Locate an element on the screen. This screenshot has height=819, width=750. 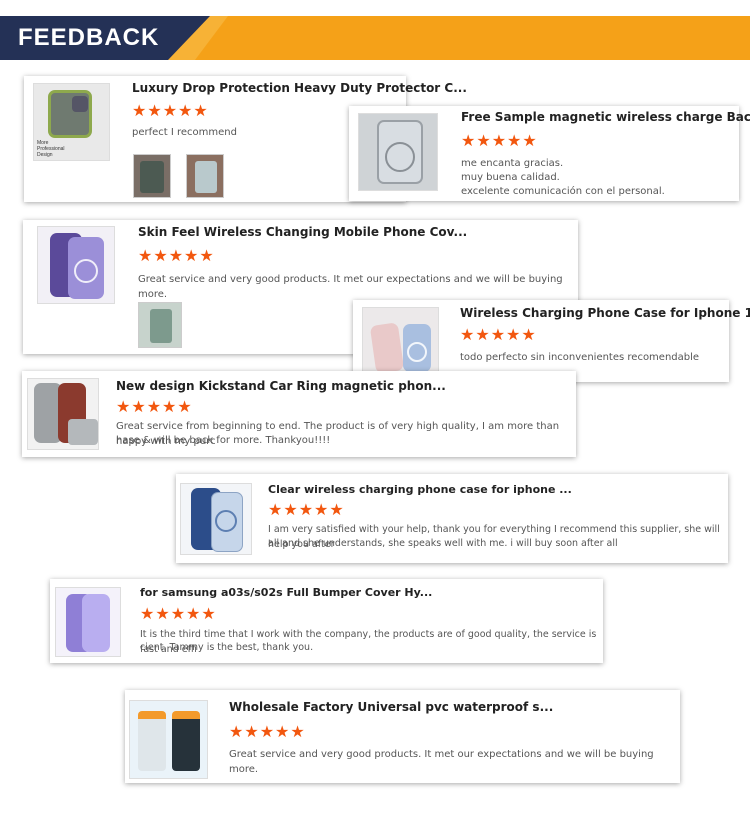
banner-title: FEEDBACK is located at coordinates (89, 37).